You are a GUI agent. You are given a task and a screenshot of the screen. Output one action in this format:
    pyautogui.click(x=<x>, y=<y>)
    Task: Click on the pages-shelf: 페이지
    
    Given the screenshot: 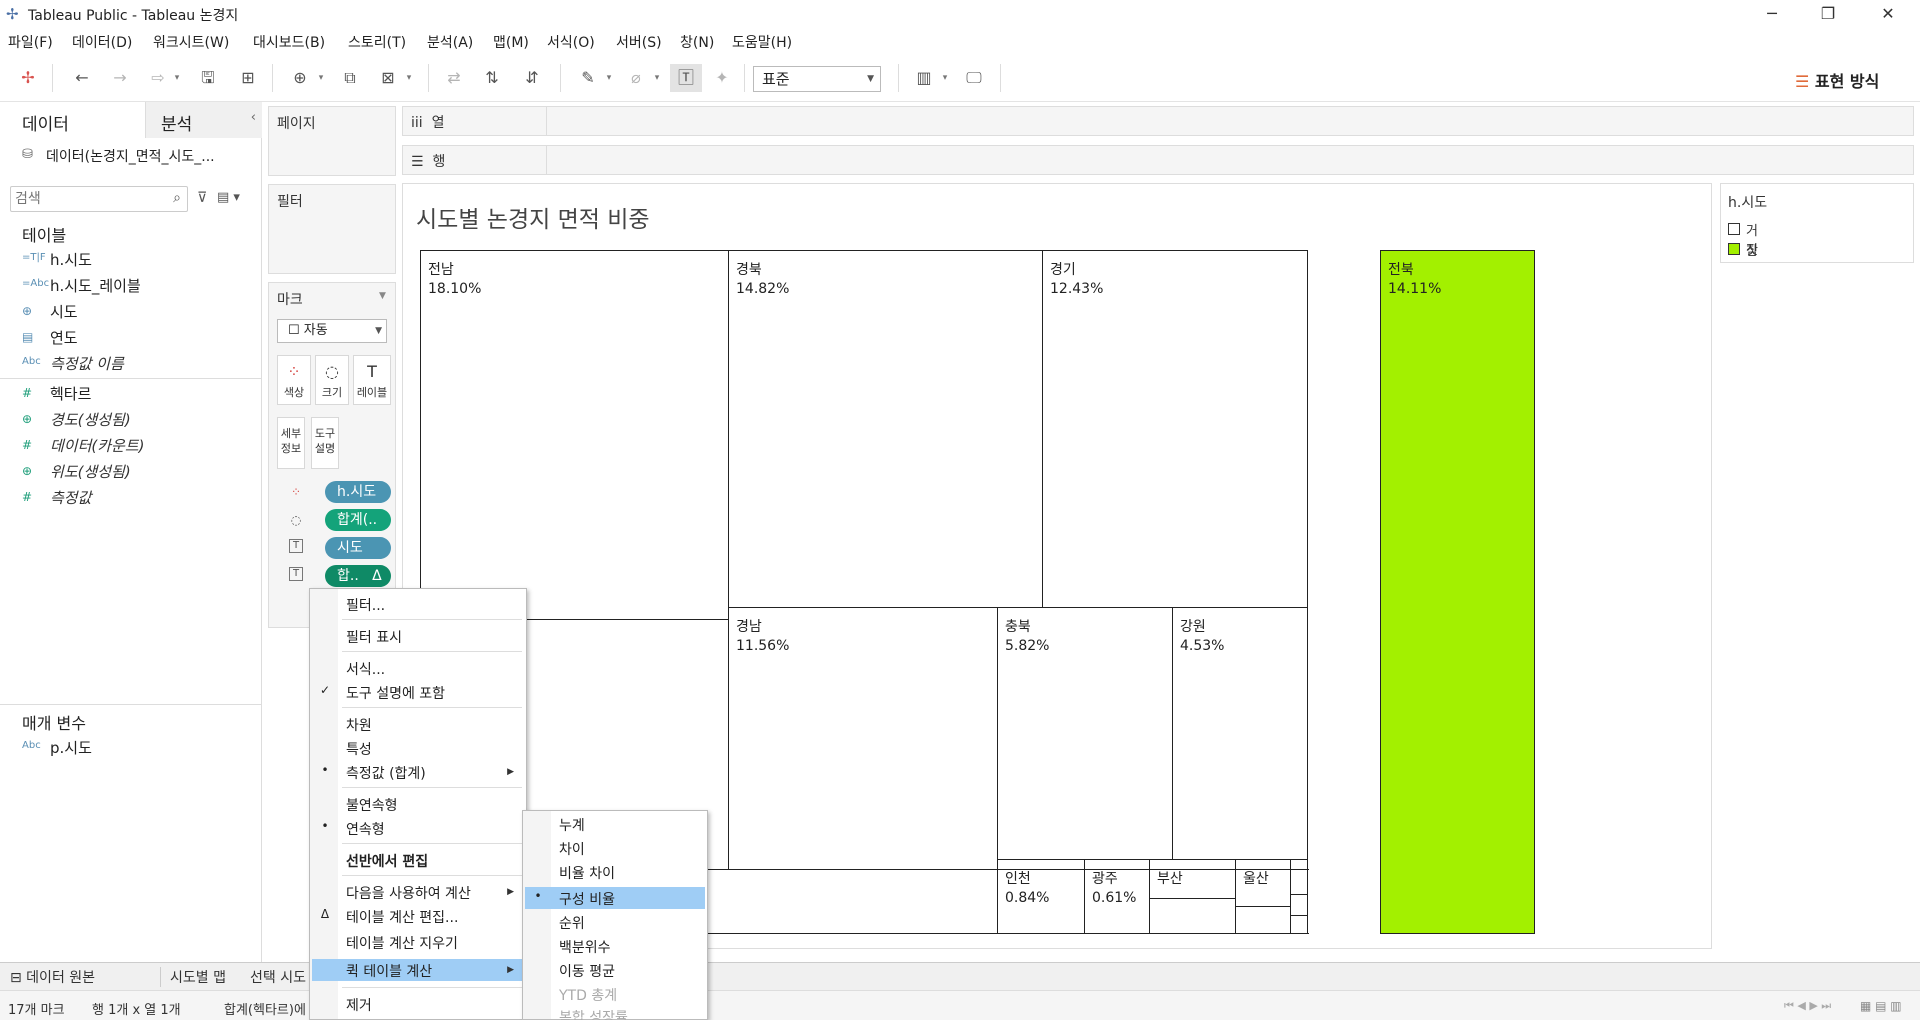 What is the action you would take?
    pyautogui.click(x=332, y=141)
    